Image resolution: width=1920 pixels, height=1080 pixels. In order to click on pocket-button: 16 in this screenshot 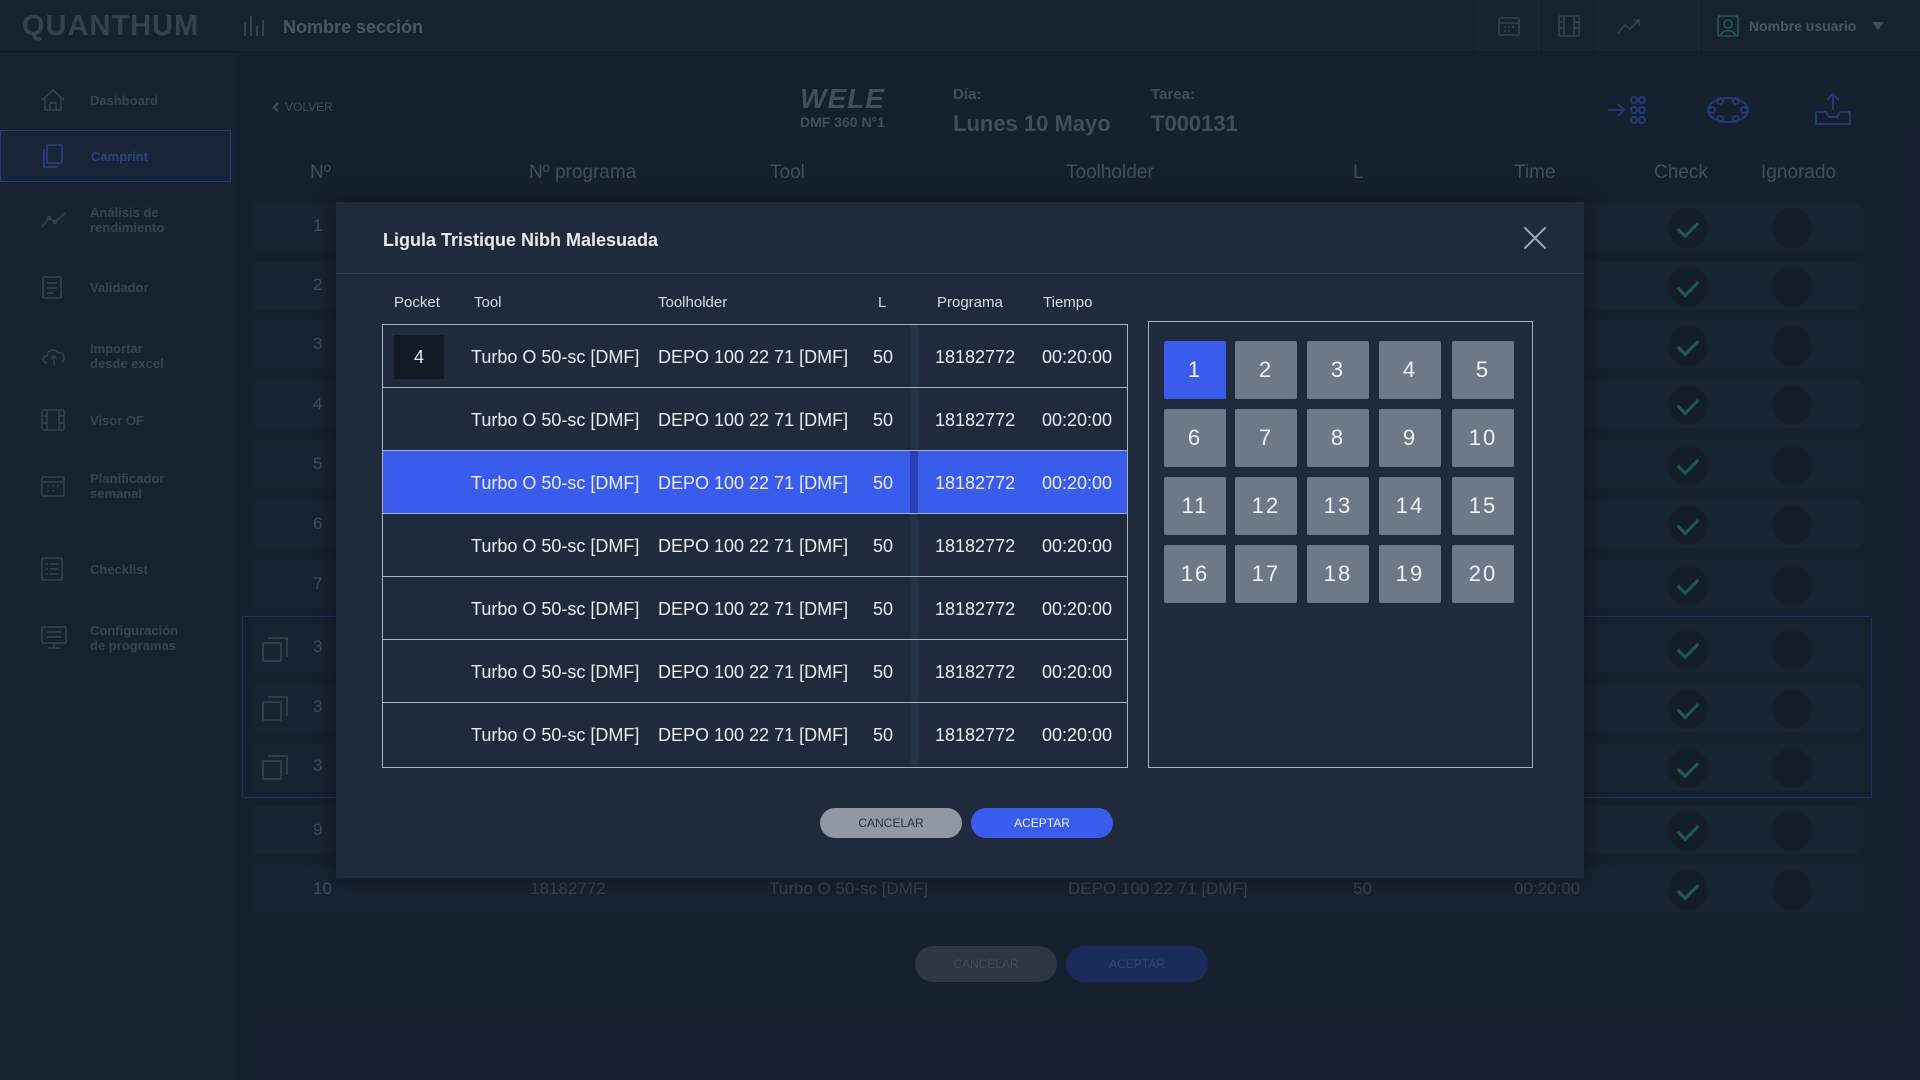, I will do `click(1195, 574)`.